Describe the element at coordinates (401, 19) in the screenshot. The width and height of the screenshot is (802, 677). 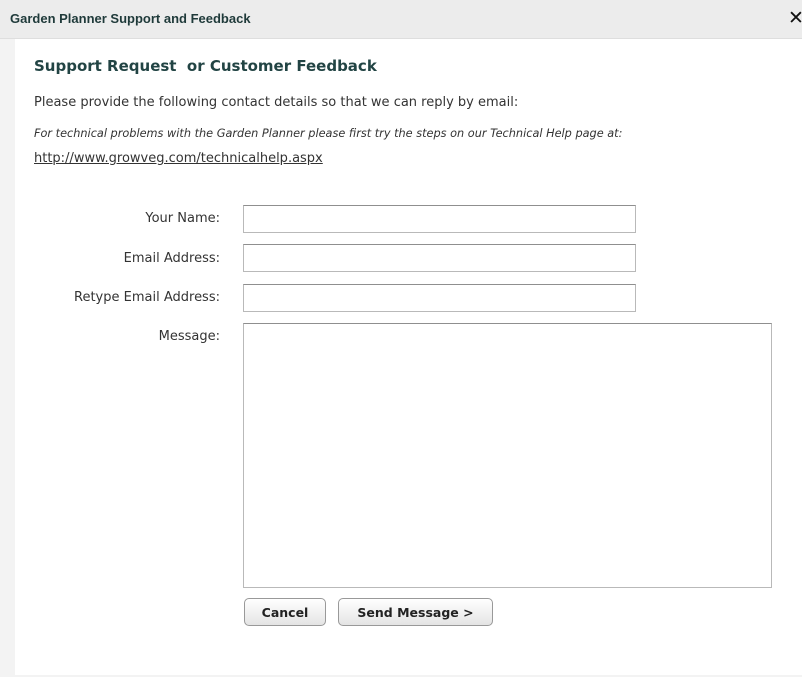
I see `dialog-titlebar: Garden Planner Support and Feedback ✕` at that location.